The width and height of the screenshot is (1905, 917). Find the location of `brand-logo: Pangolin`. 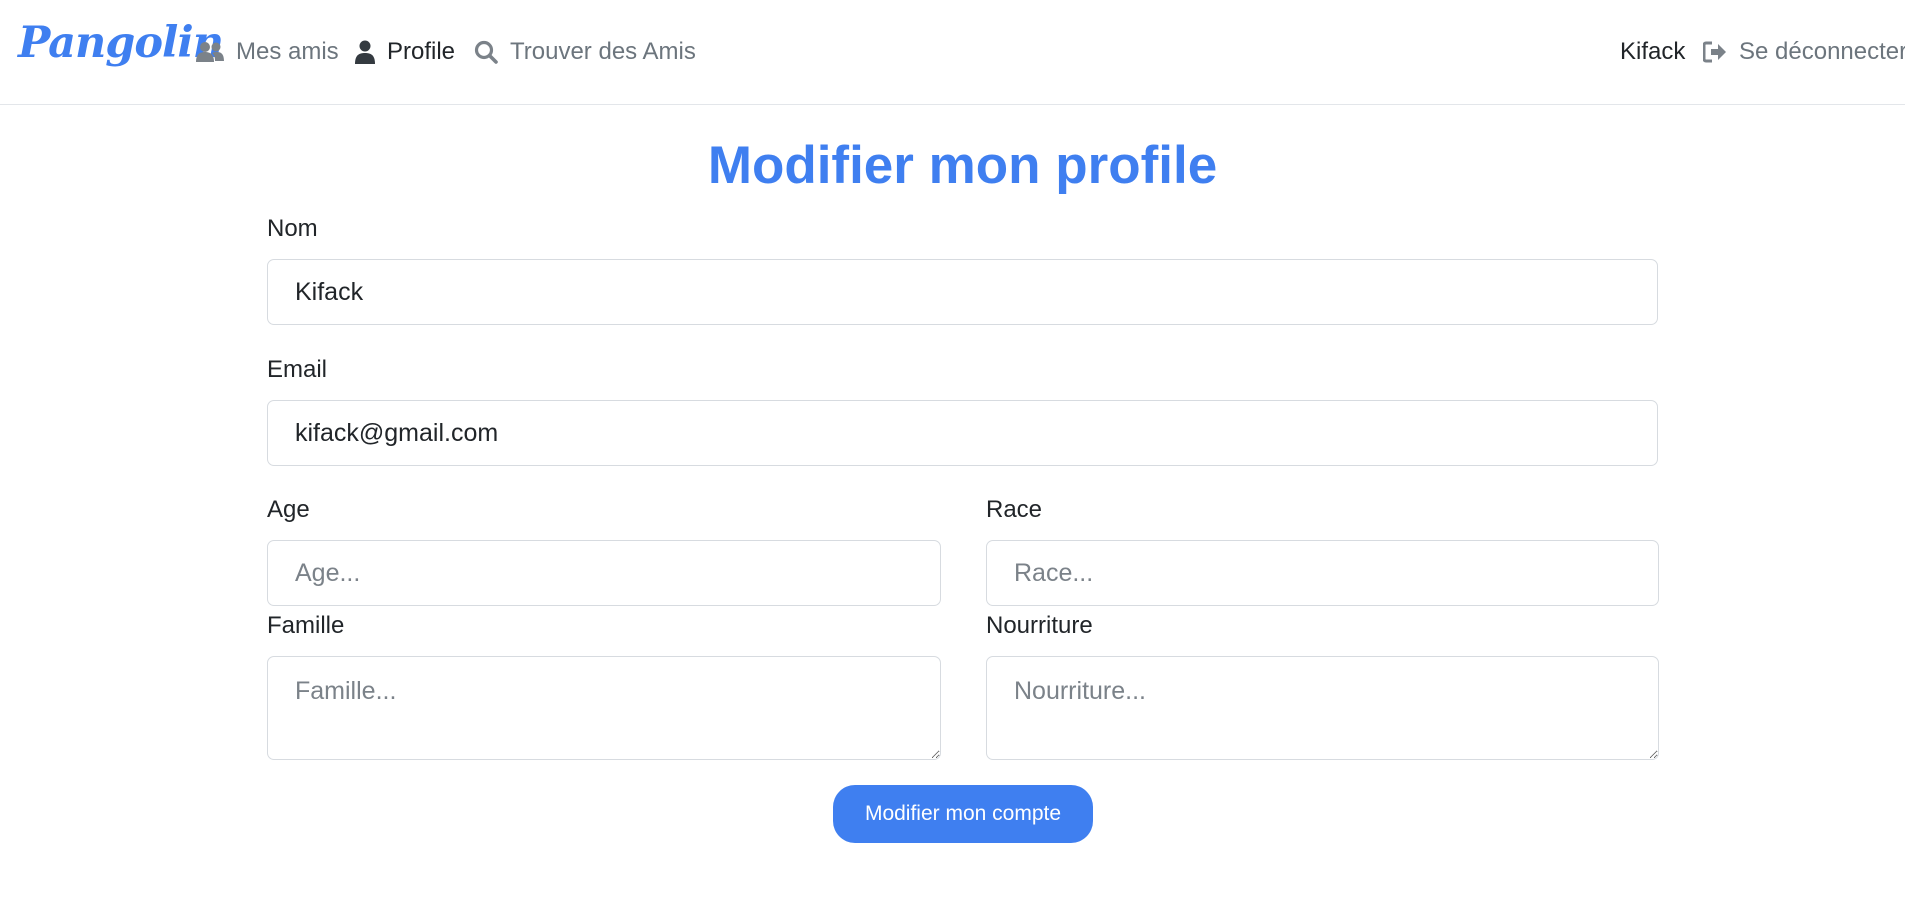

brand-logo: Pangolin is located at coordinates (121, 43).